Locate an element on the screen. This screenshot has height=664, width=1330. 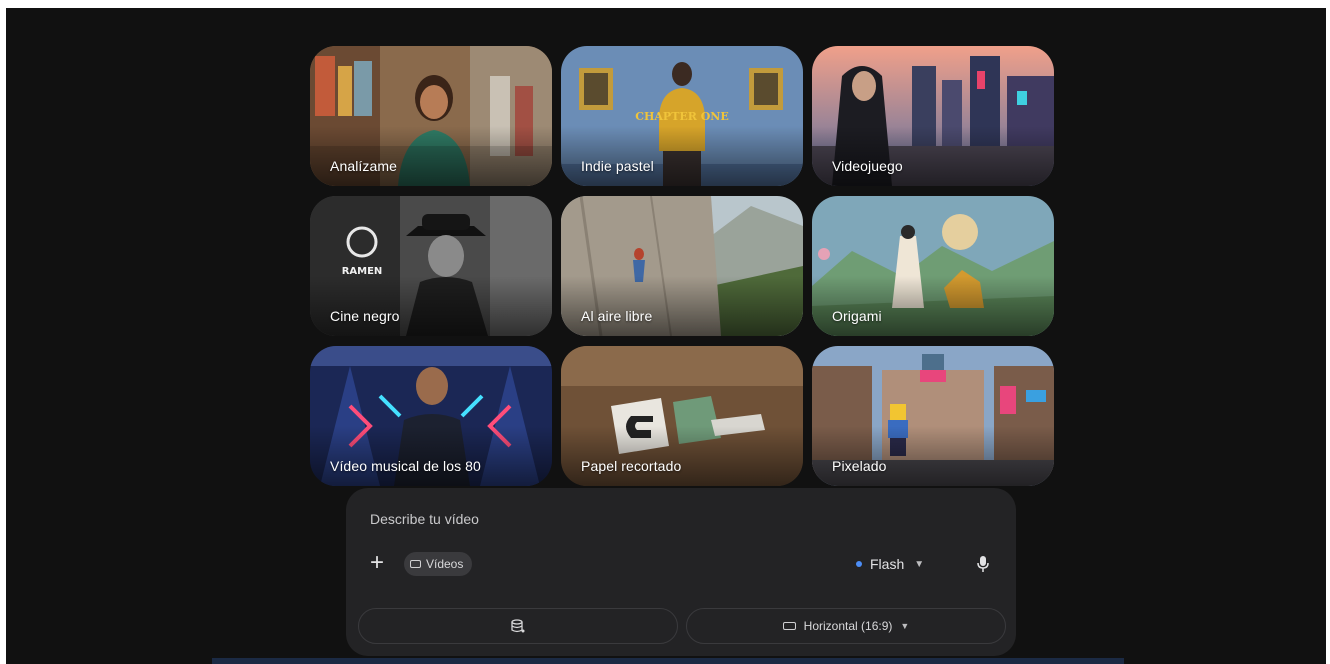
style-card-indie-pastel: CHAPTER ONE Indie pastel is located at coordinates (682, 116).